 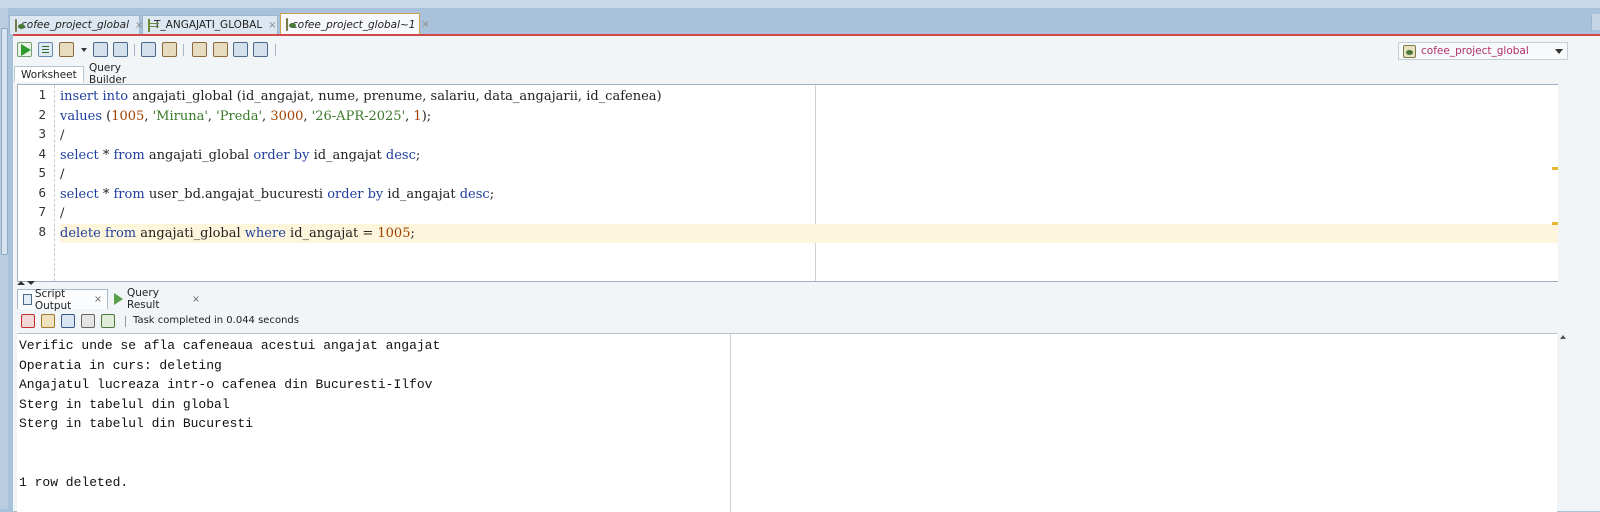 I want to click on window-top-strip, so click(x=800, y=4).